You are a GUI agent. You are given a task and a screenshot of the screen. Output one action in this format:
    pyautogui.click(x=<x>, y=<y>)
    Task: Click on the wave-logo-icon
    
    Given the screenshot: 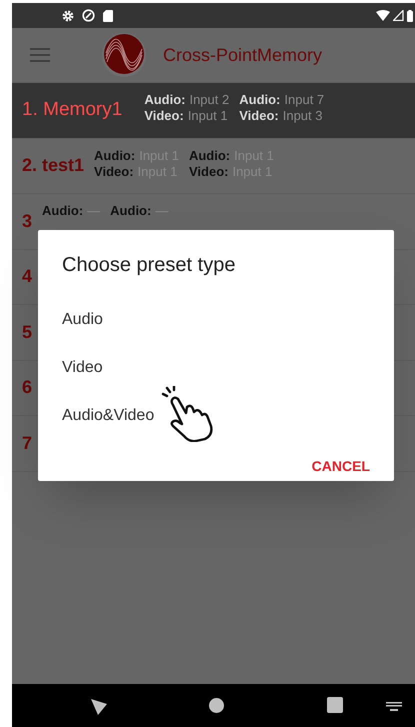 What is the action you would take?
    pyautogui.click(x=124, y=55)
    